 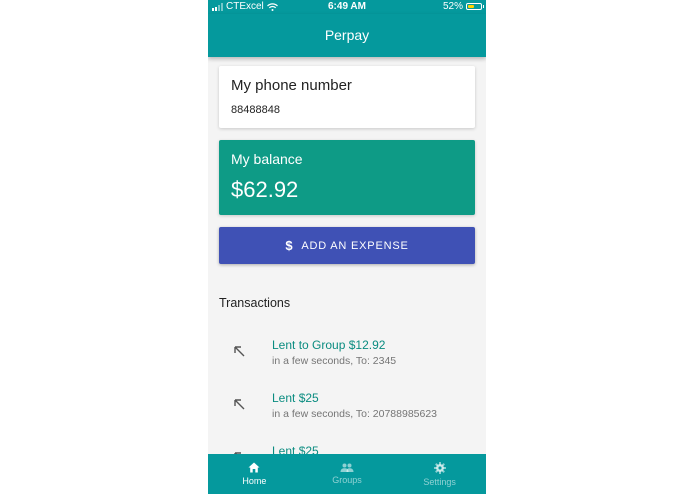 What do you see at coordinates (254, 481) in the screenshot?
I see `nav-home-label: Home` at bounding box center [254, 481].